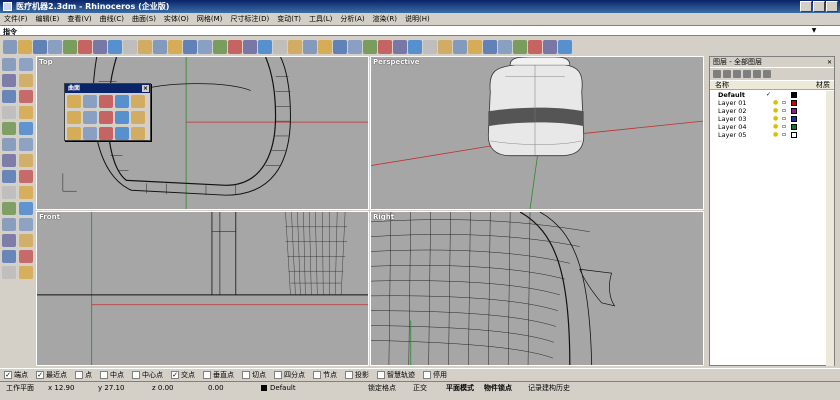 The height and width of the screenshot is (400, 840). What do you see at coordinates (737, 74) in the screenshot?
I see `delete-layer-icon` at bounding box center [737, 74].